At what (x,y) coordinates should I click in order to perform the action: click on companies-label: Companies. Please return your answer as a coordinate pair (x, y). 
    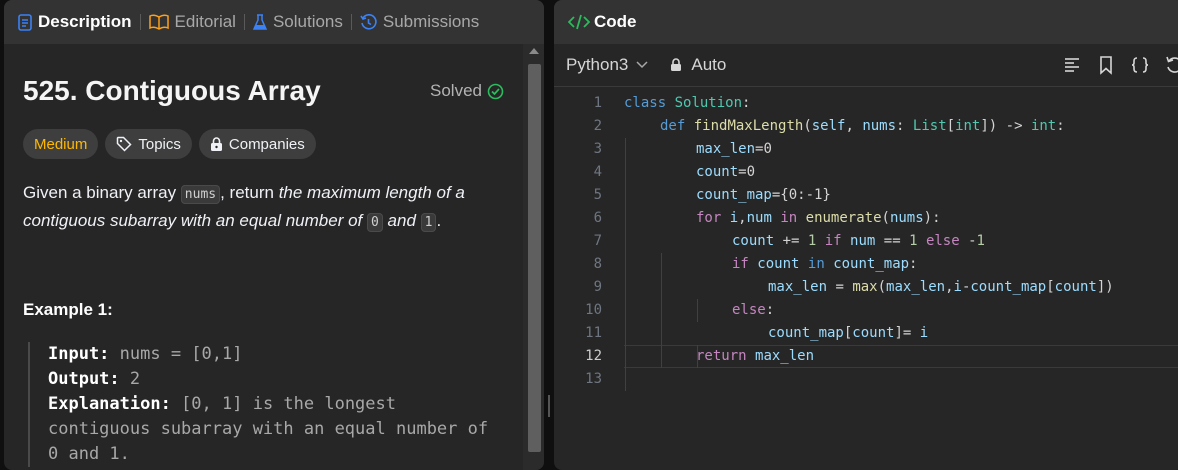
    Looking at the image, I should click on (266, 144).